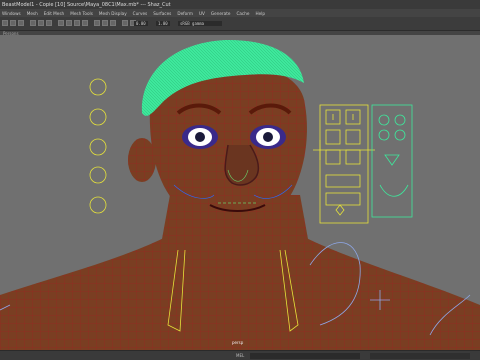 The height and width of the screenshot is (360, 480). Describe the element at coordinates (140, 13) in the screenshot. I see `menu-item-curves: Curves` at that location.